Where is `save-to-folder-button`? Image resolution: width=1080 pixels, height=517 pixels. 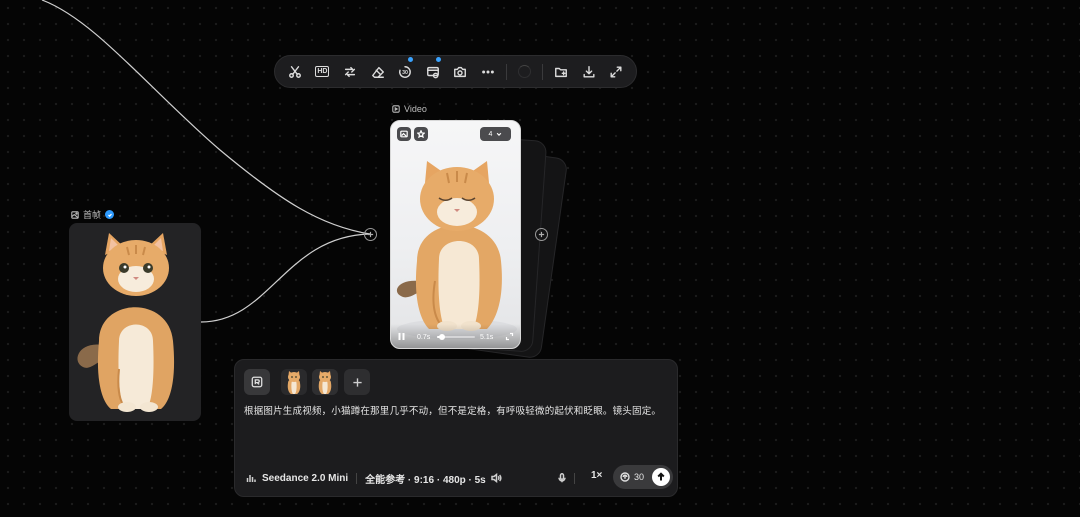
save-to-folder-button is located at coordinates (561, 71).